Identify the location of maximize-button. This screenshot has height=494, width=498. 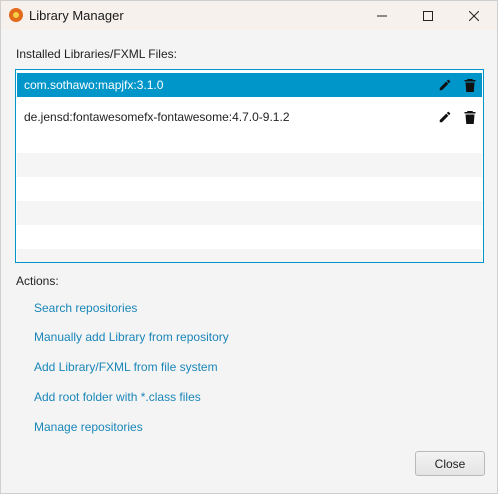
(428, 15).